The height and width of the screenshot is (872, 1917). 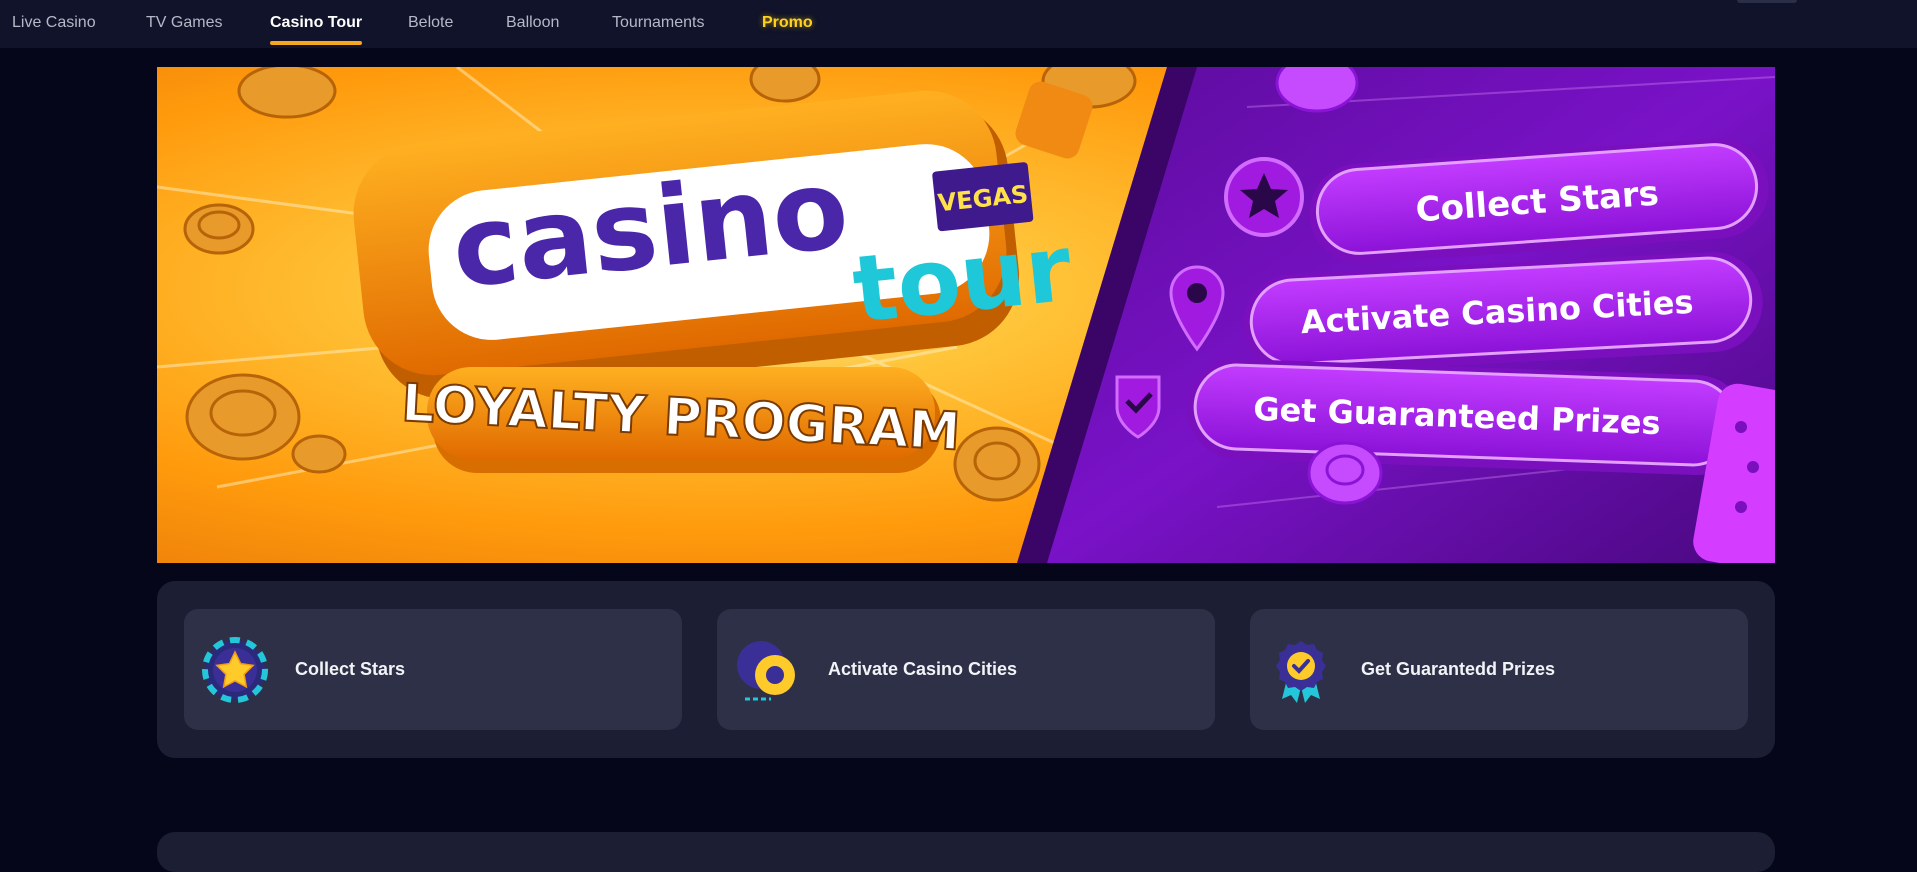 I want to click on nav-item-casino-tour: Casino Tour, so click(x=316, y=24).